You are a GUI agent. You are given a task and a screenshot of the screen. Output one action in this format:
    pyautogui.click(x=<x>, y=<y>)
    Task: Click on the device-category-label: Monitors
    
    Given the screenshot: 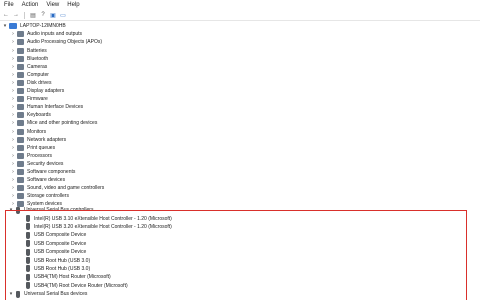 What is the action you would take?
    pyautogui.click(x=37, y=131)
    